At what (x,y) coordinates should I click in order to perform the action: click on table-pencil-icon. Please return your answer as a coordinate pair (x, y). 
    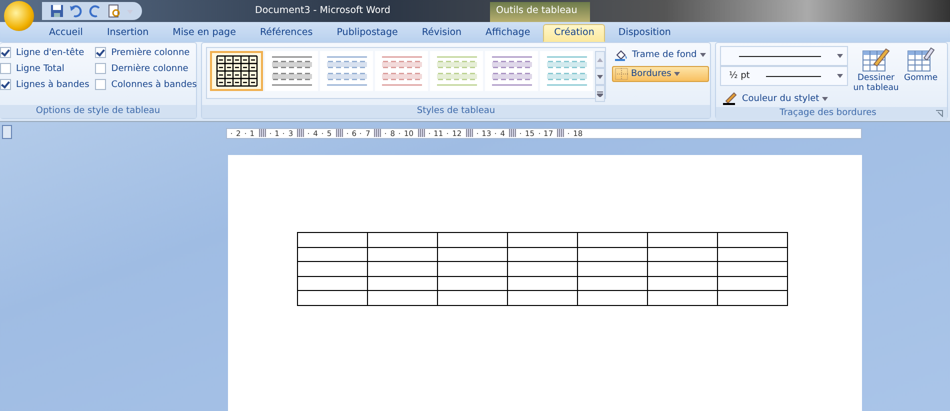
    Looking at the image, I should click on (876, 59).